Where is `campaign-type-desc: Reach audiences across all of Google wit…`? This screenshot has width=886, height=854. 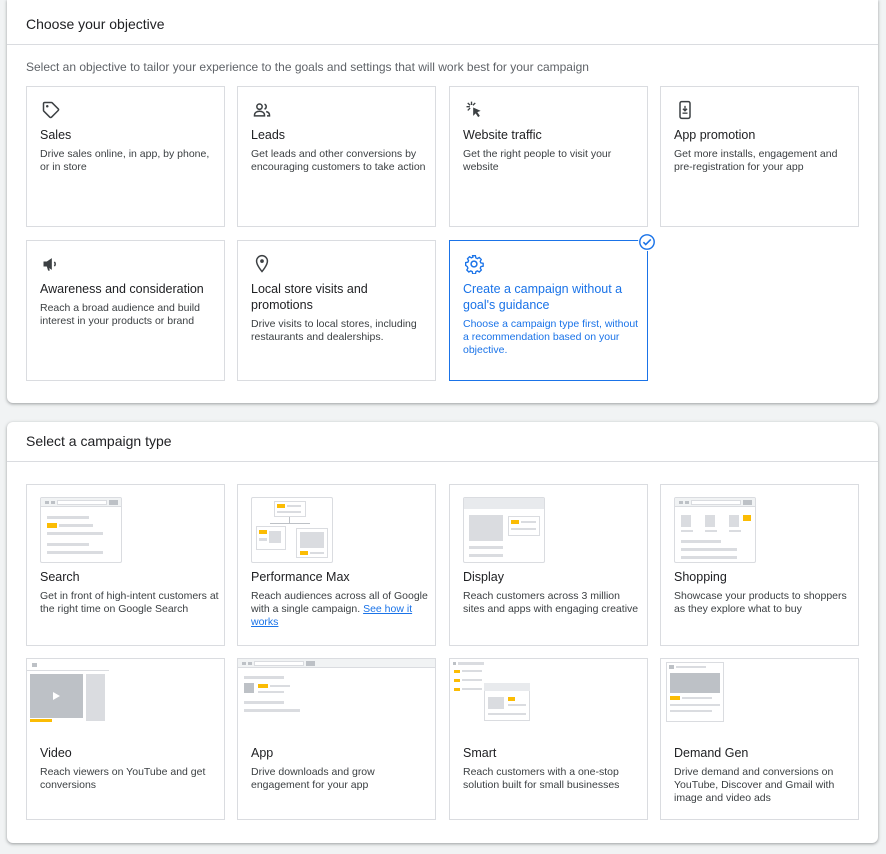
campaign-type-desc: Reach audiences across all of Google wit… is located at coordinates (341, 609).